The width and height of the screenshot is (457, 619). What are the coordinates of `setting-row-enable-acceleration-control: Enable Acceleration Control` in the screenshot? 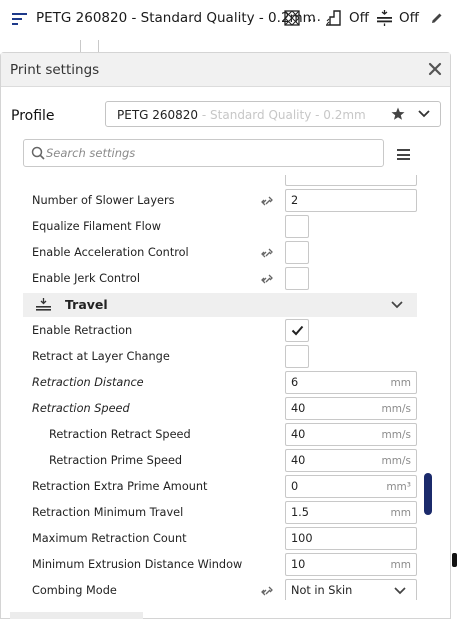 It's located at (211, 253).